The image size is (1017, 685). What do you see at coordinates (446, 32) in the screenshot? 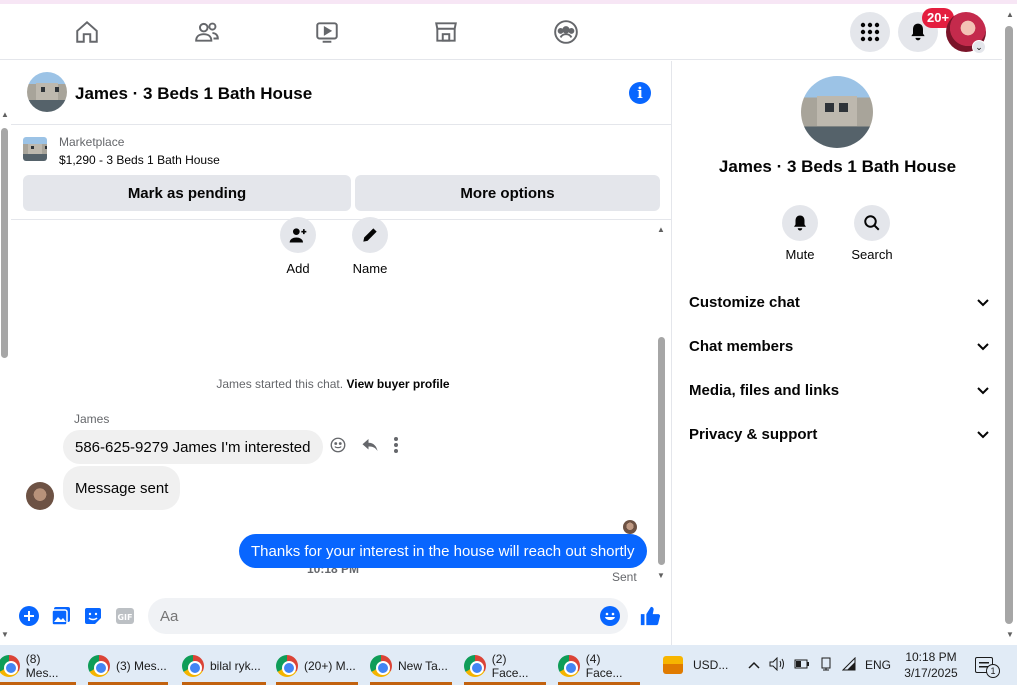
I see `marketplace-icon` at bounding box center [446, 32].